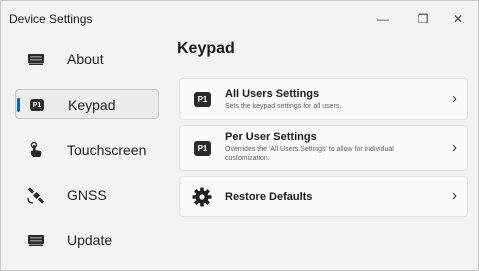 Image resolution: width=479 pixels, height=271 pixels. I want to click on minimize-icon: —, so click(383, 19).